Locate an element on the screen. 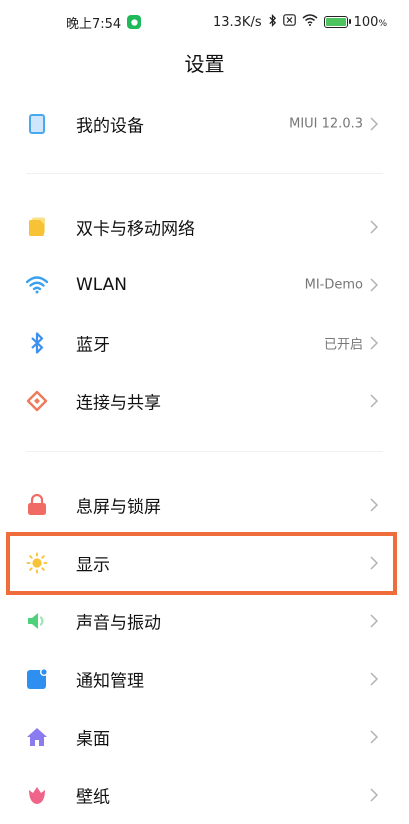  settings-item-label: 通知管理 is located at coordinates (110, 681).